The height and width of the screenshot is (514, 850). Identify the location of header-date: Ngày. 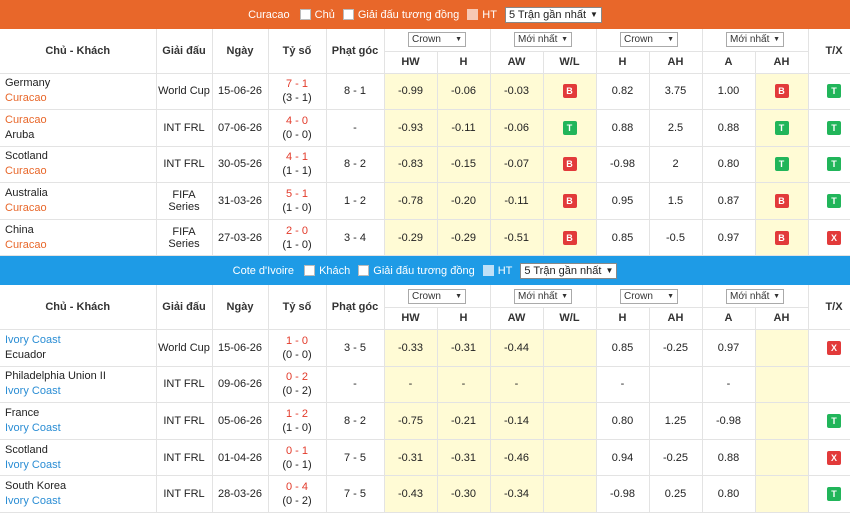
(240, 51).